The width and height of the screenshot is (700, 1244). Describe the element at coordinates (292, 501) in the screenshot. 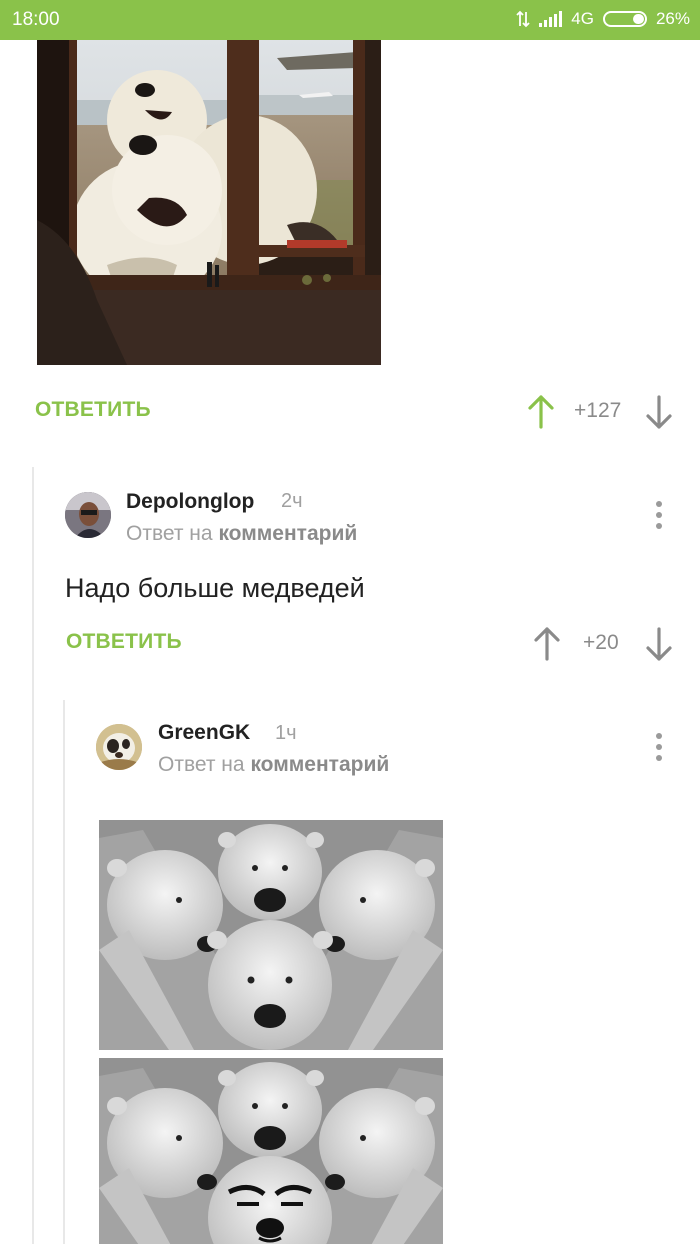

I see `comment-time: 2ч` at that location.